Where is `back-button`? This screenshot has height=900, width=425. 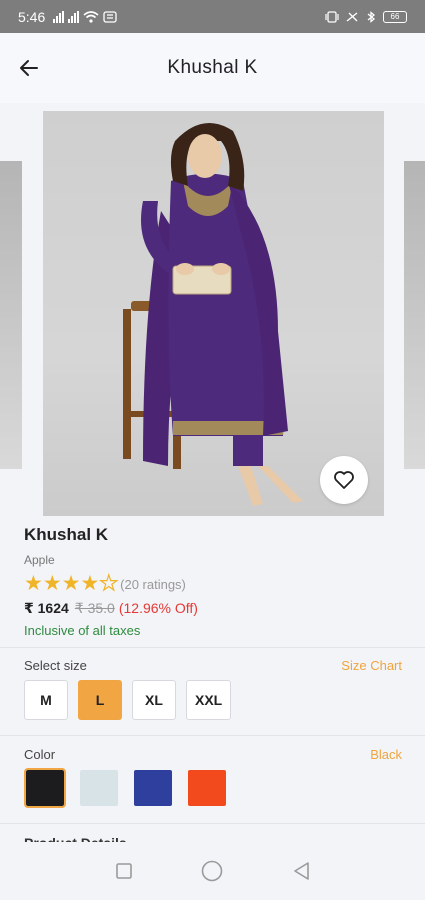 back-button is located at coordinates (29, 68).